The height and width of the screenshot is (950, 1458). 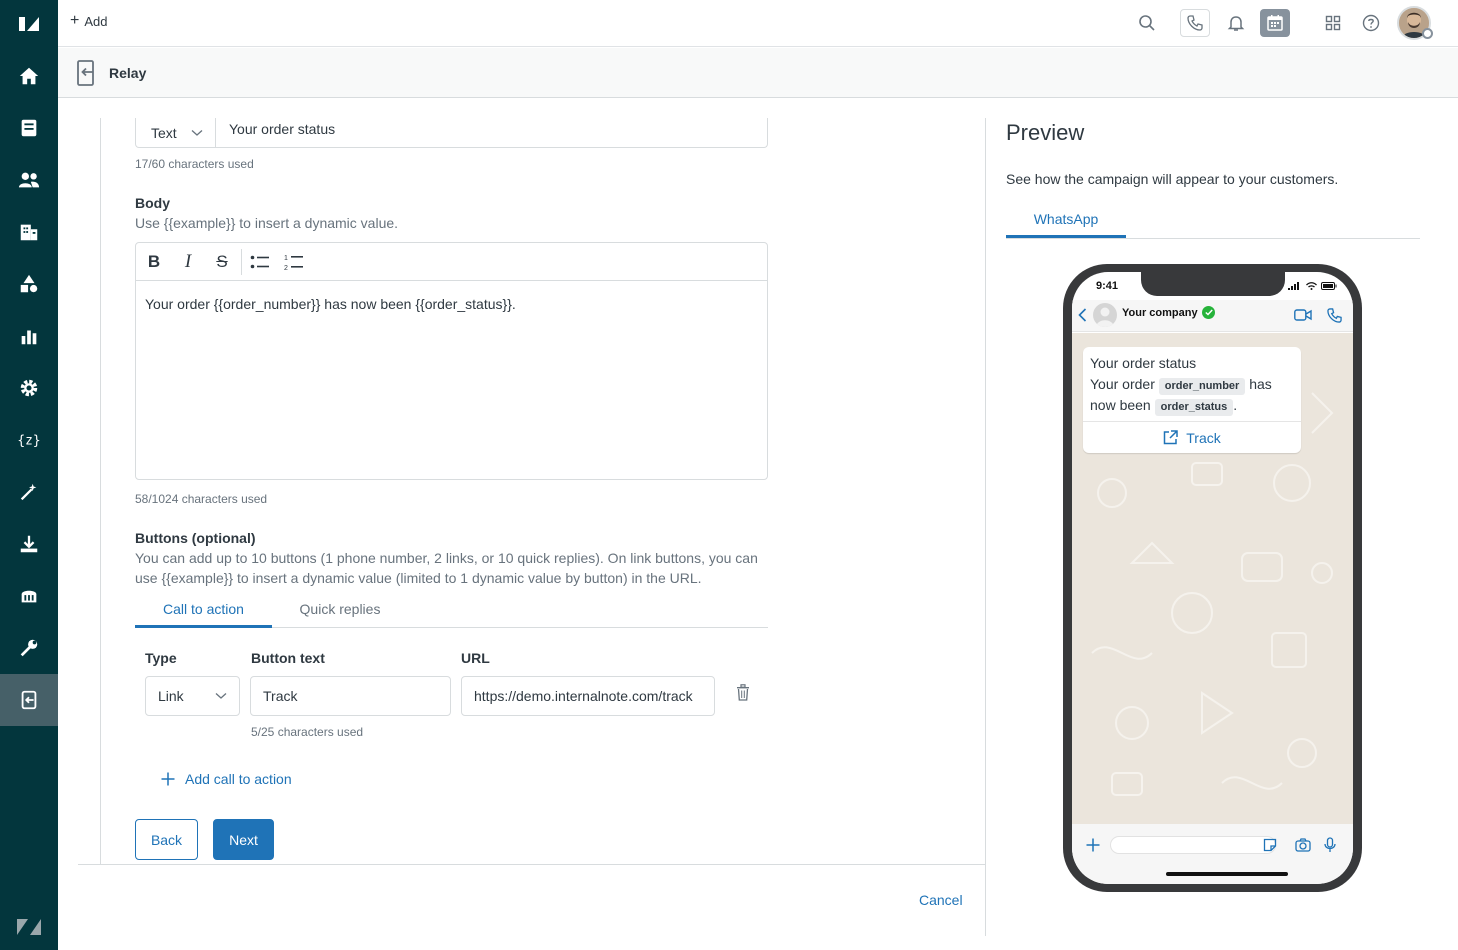 I want to click on apps-z-icon: {z}, so click(x=29, y=440).